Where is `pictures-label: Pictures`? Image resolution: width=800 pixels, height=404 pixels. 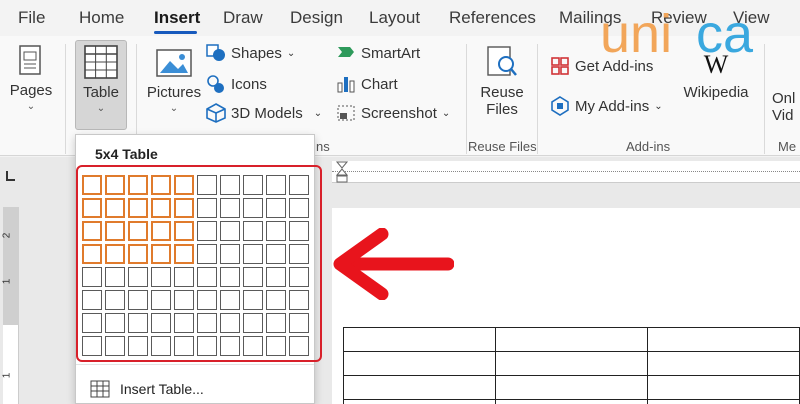
pictures-label: Pictures is located at coordinates (174, 92).